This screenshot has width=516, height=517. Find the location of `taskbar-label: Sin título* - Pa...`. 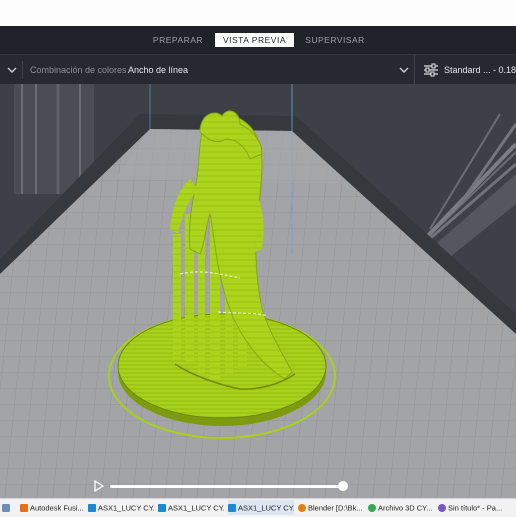

taskbar-label: Sin título* - Pa... is located at coordinates (475, 508).